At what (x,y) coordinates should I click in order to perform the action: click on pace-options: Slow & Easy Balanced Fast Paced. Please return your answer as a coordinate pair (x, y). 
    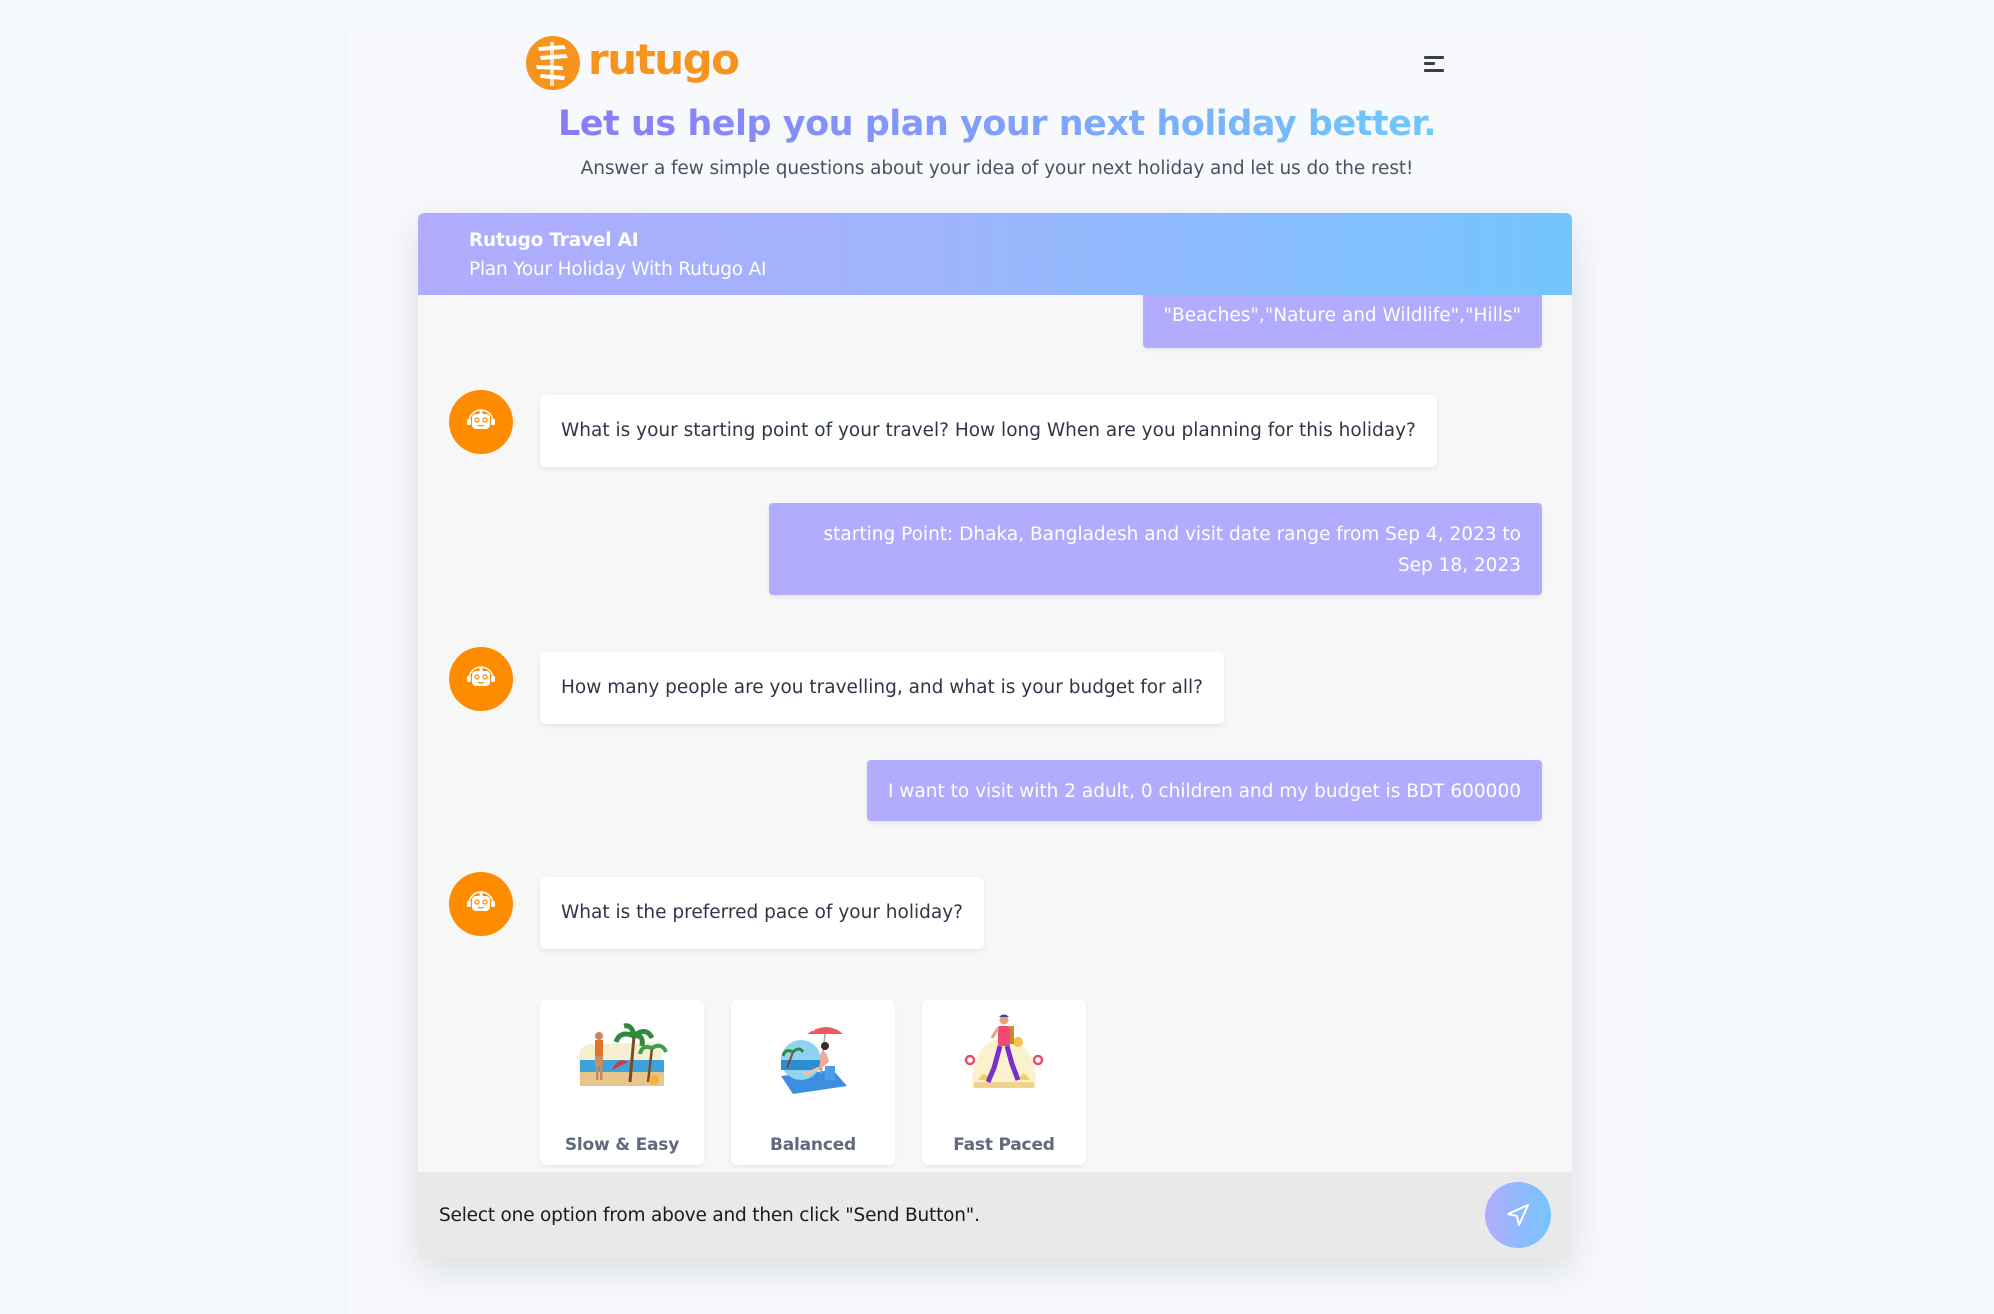
    Looking at the image, I should click on (813, 1082).